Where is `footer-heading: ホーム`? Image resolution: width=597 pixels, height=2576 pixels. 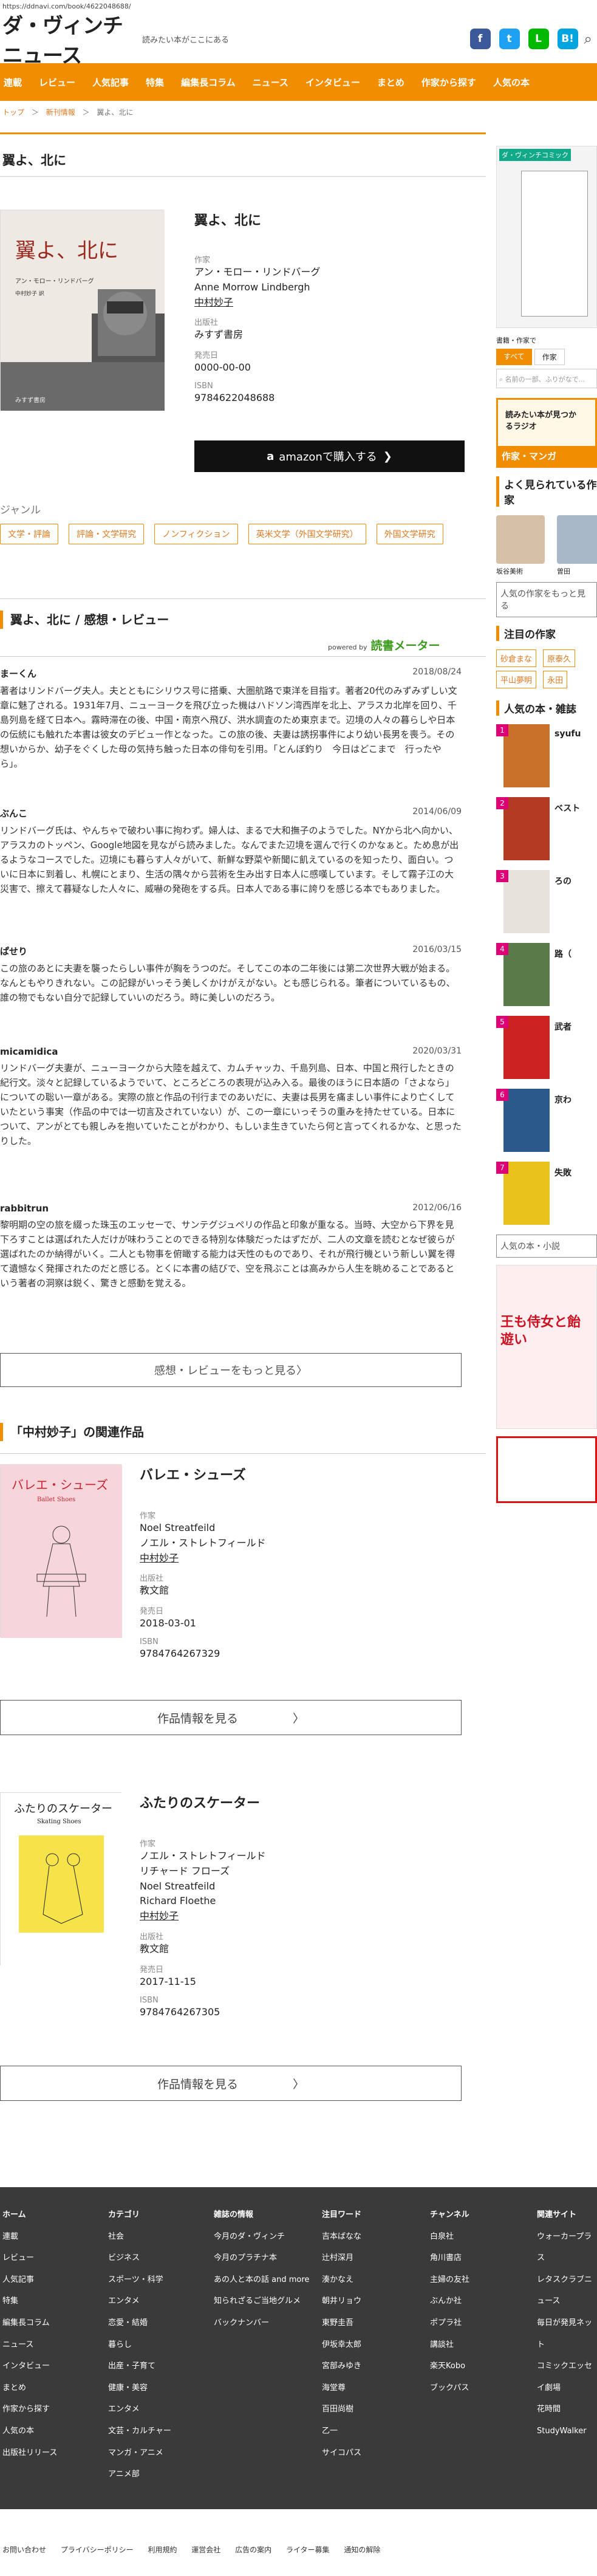
footer-heading: ホーム is located at coordinates (29, 2215).